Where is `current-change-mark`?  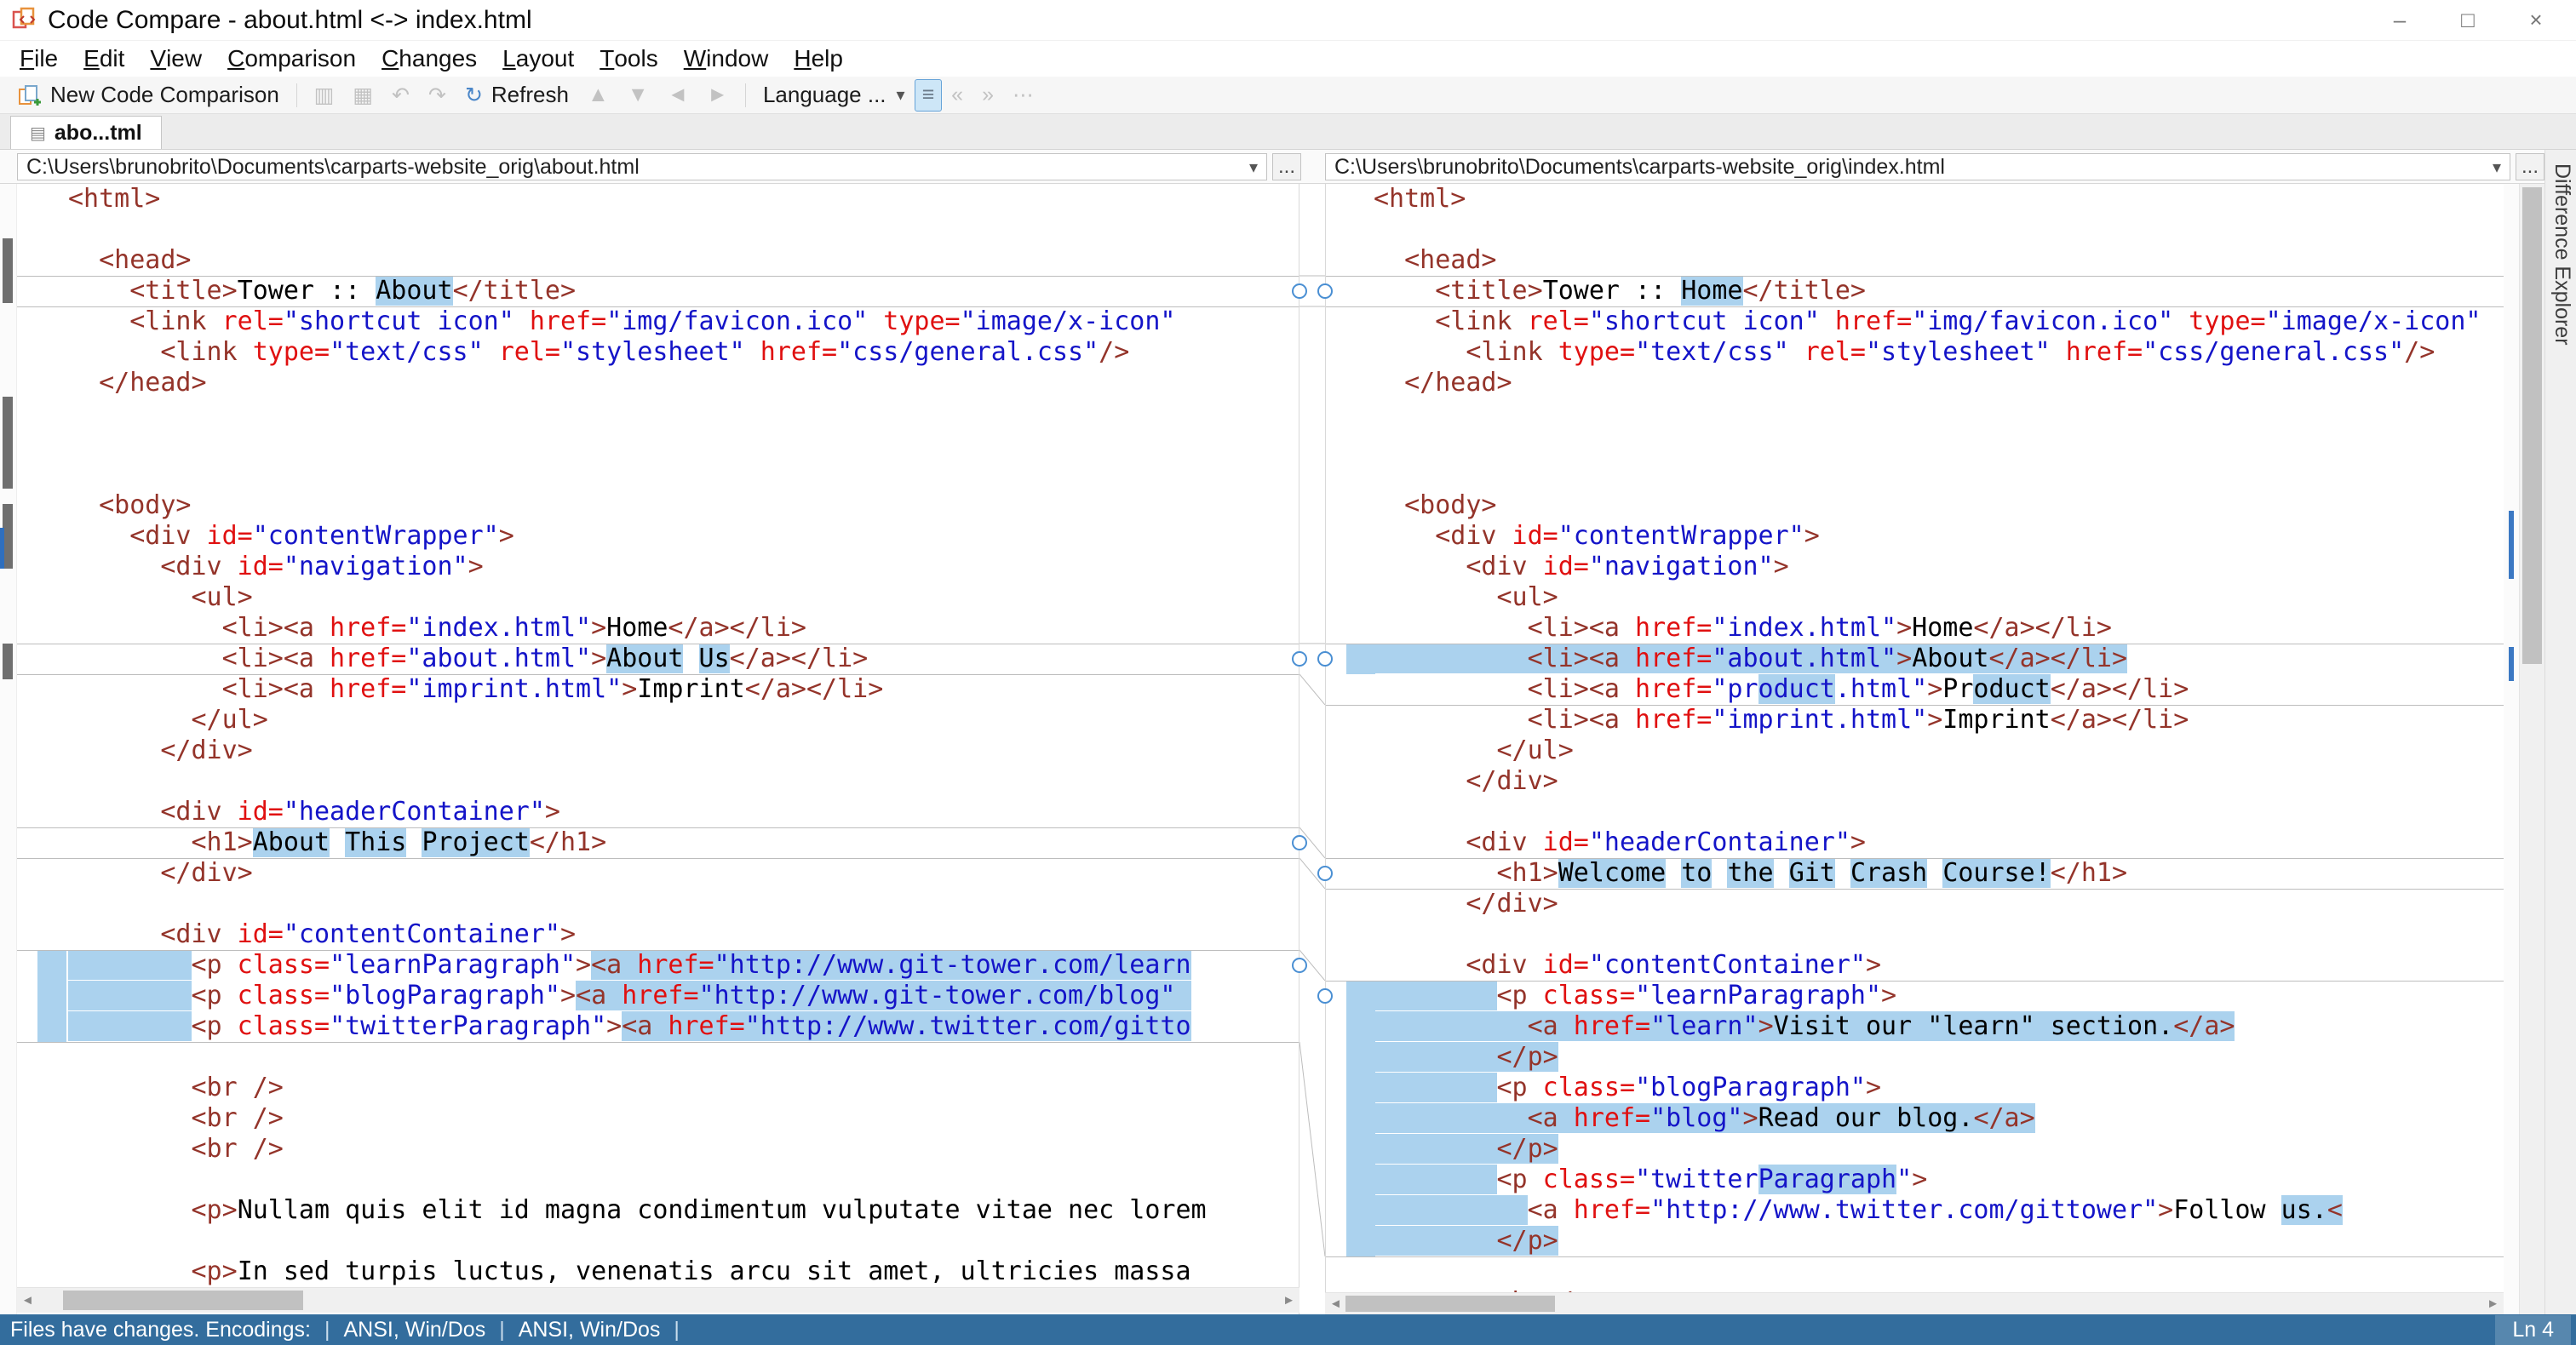 current-change-mark is located at coordinates (2, 548).